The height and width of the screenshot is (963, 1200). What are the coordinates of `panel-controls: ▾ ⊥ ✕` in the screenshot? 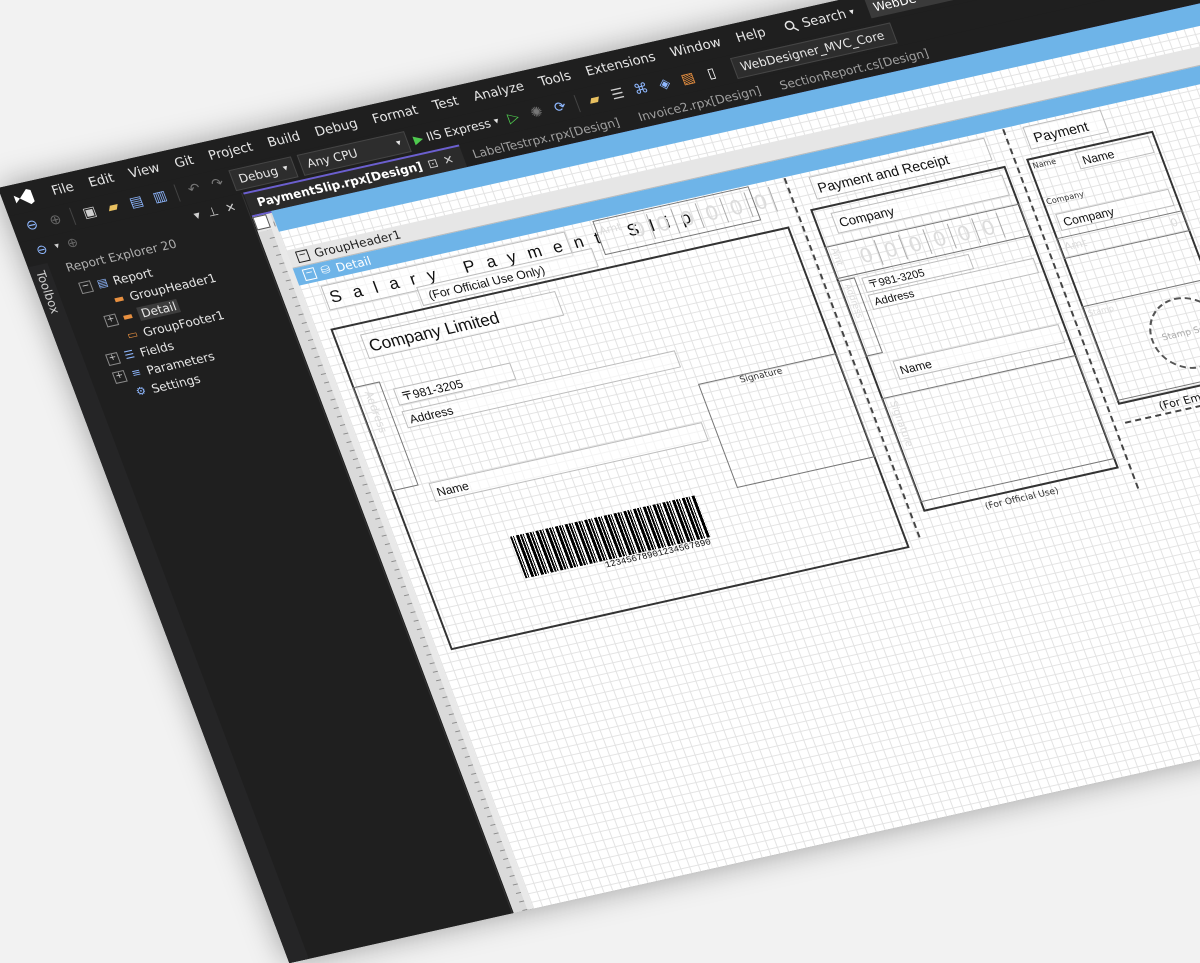 It's located at (220, 210).